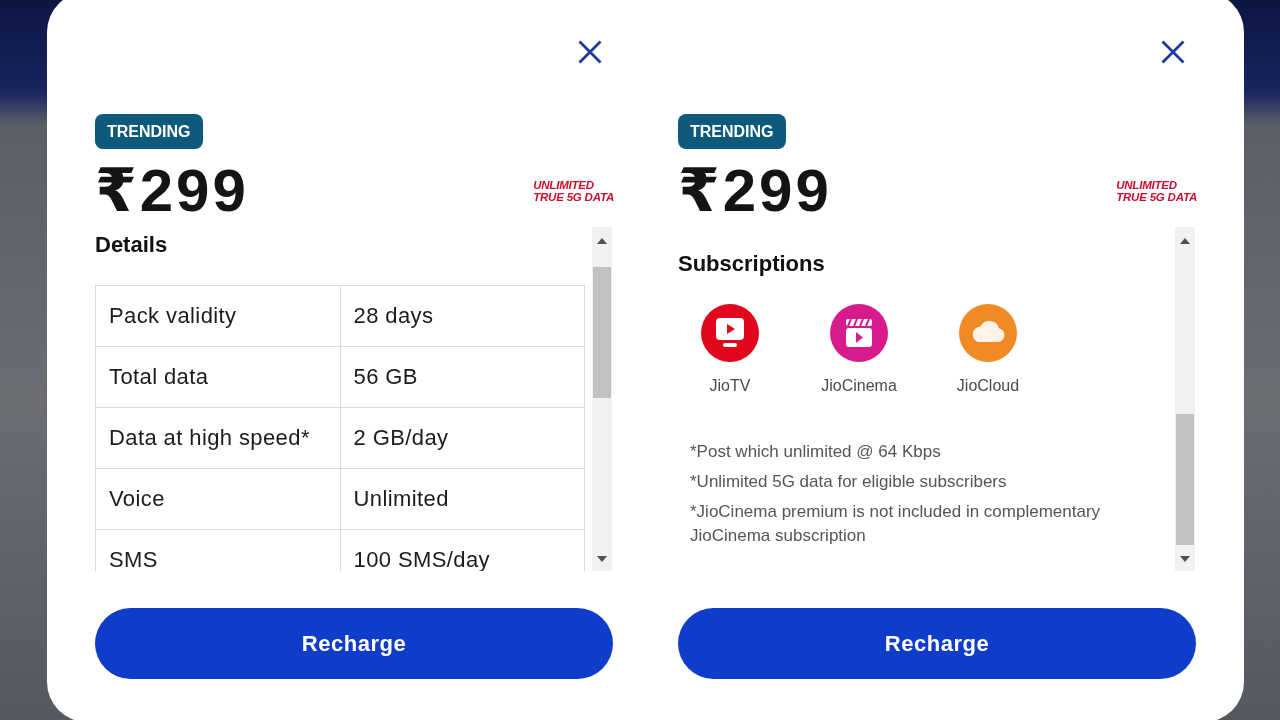 Image resolution: width=1280 pixels, height=720 pixels. What do you see at coordinates (462, 316) in the screenshot?
I see `table-cell: 28 days` at bounding box center [462, 316].